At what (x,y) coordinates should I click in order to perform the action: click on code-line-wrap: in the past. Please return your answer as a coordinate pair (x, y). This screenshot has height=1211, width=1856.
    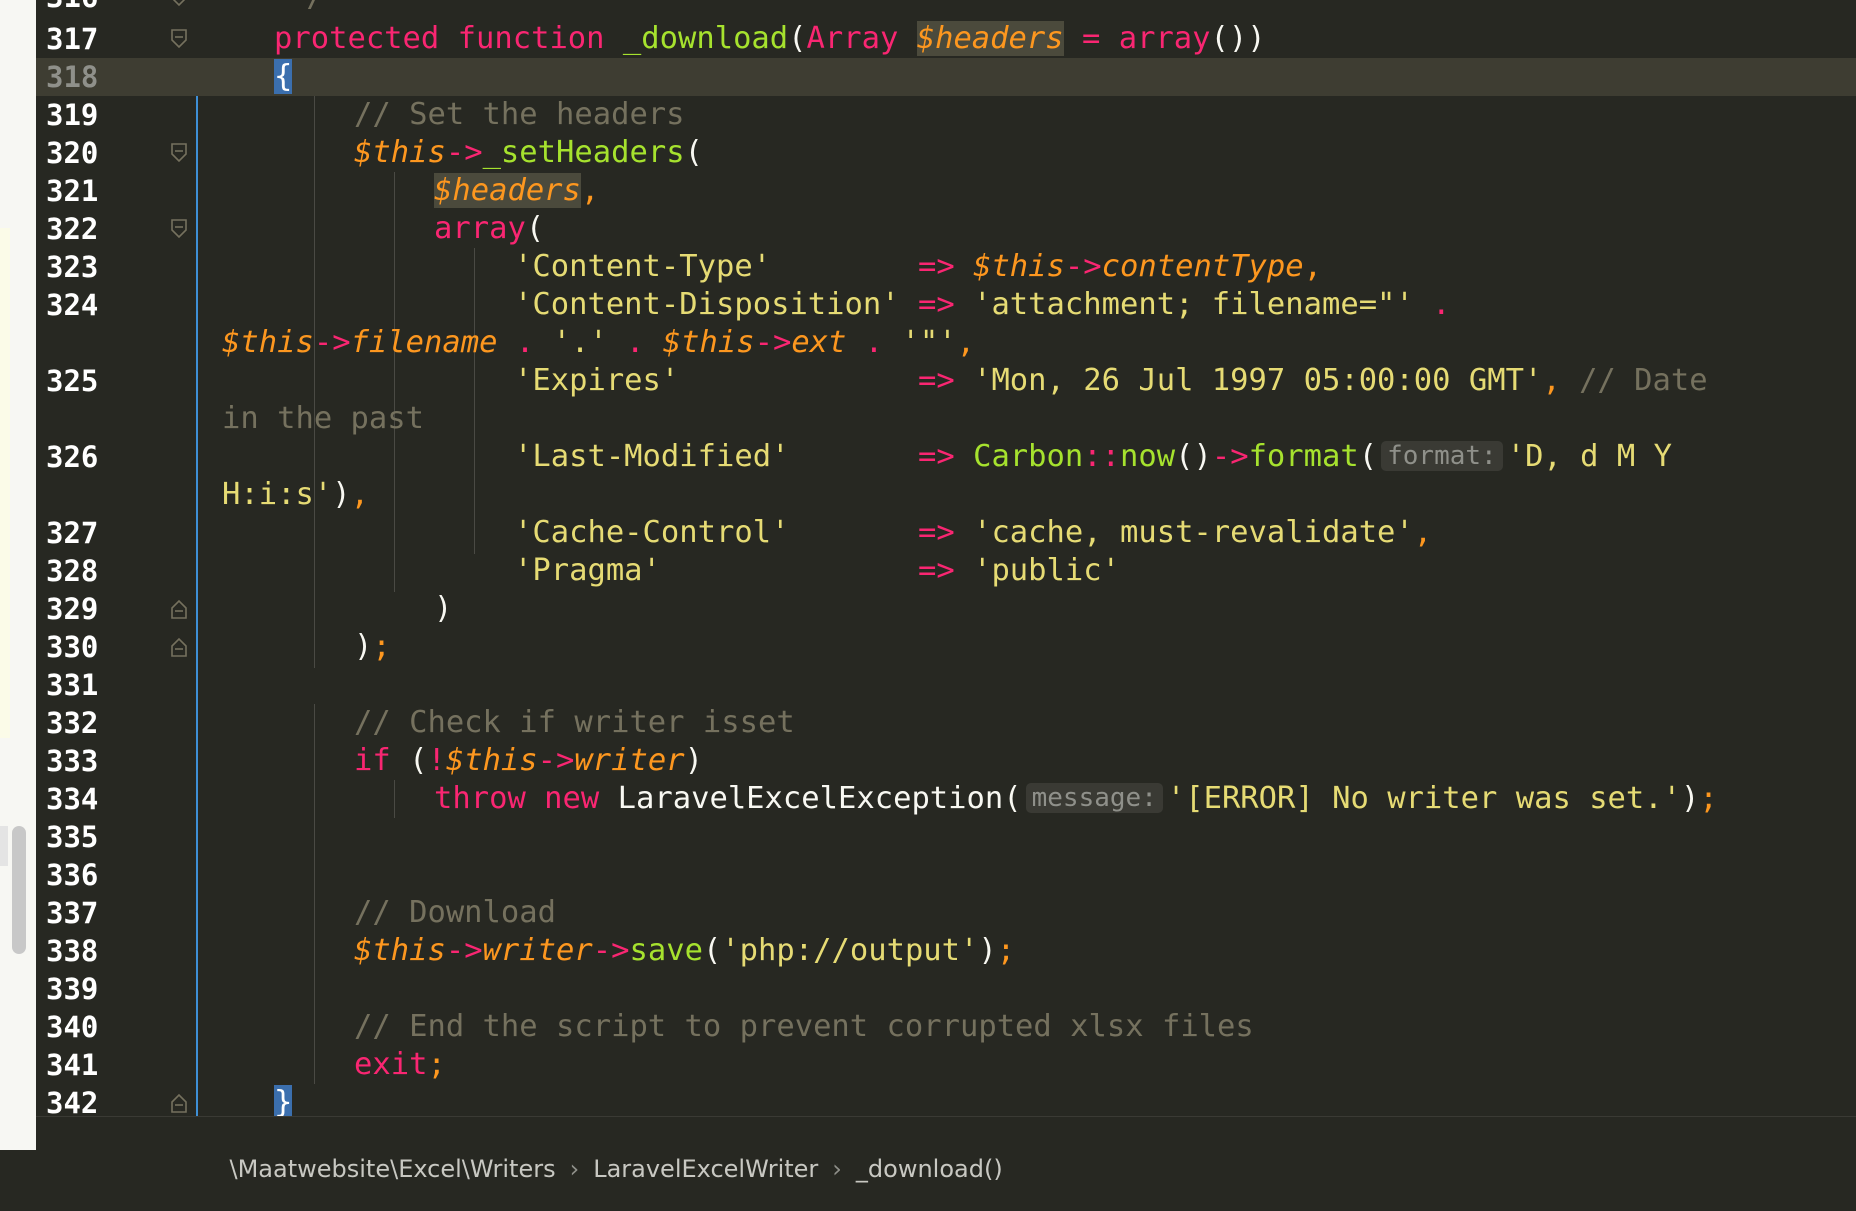
    Looking at the image, I should click on (946, 419).